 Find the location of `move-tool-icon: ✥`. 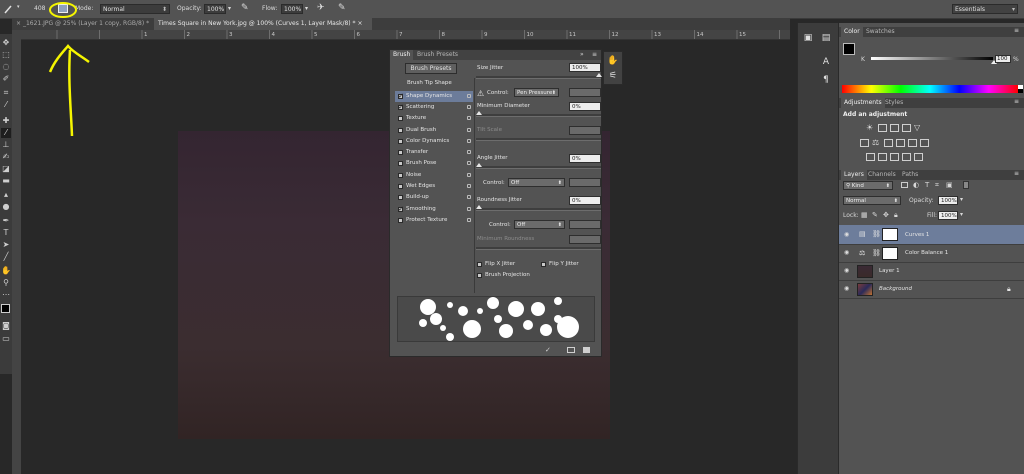

move-tool-icon: ✥ is located at coordinates (6, 43).